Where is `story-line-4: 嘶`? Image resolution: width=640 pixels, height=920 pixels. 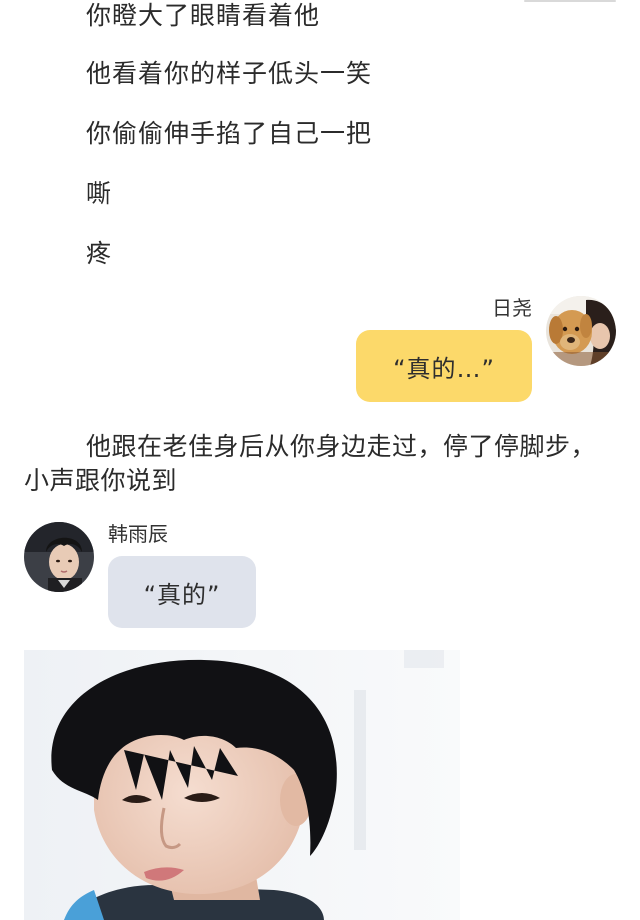
story-line-4: 嘶 is located at coordinates (99, 193).